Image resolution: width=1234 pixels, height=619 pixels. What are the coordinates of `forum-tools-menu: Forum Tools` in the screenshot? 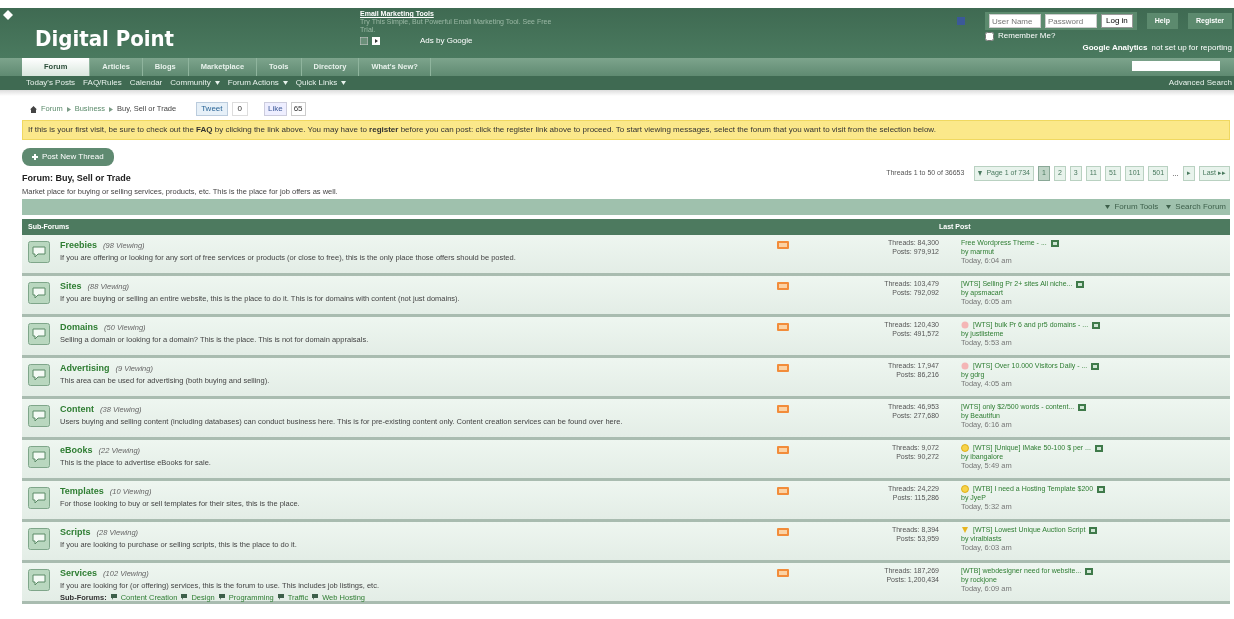 It's located at (1132, 206).